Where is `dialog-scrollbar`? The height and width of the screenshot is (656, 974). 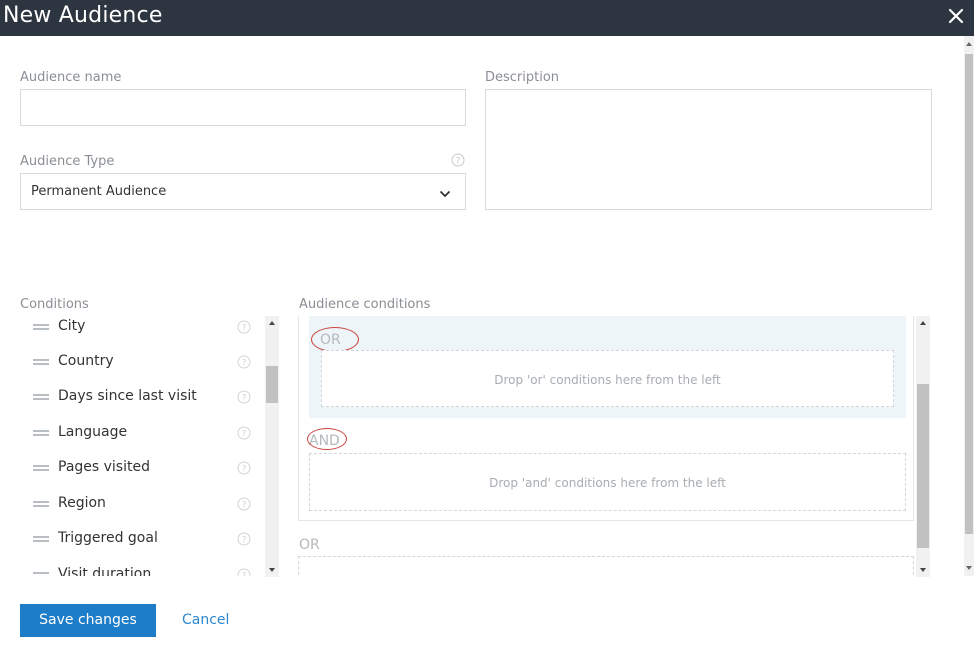
dialog-scrollbar is located at coordinates (969, 306).